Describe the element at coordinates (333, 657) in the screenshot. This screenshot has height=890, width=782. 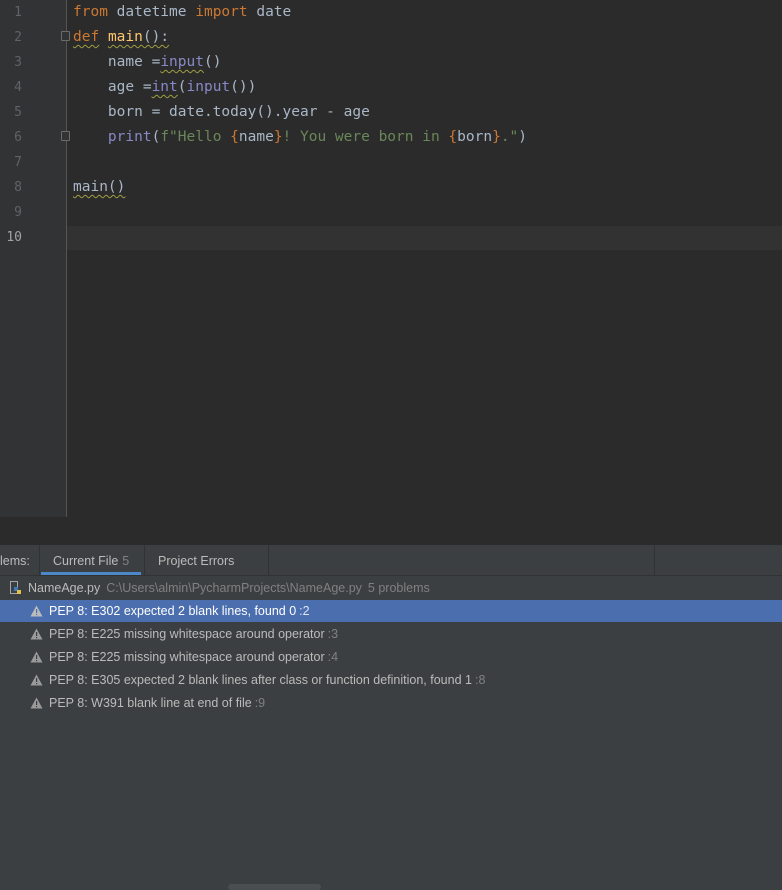
I see `problem-line-ref: :4` at that location.